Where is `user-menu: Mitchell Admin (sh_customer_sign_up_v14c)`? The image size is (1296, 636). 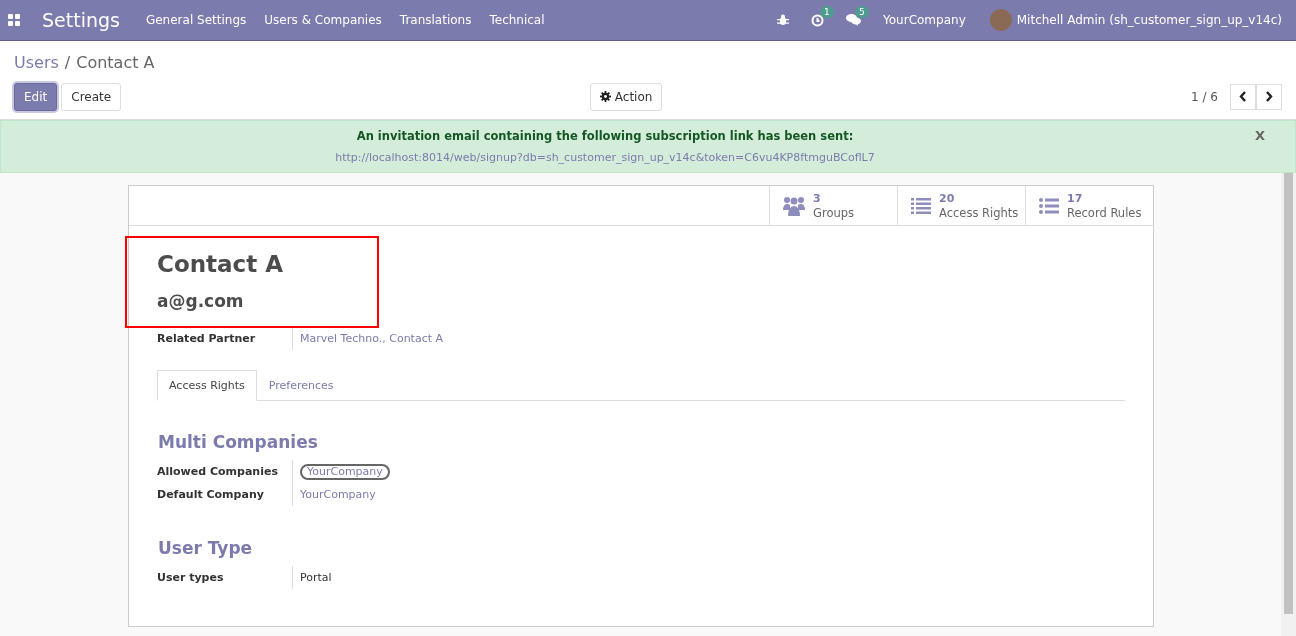
user-menu: Mitchell Admin (sh_customer_sign_up_v14c) is located at coordinates (1149, 20).